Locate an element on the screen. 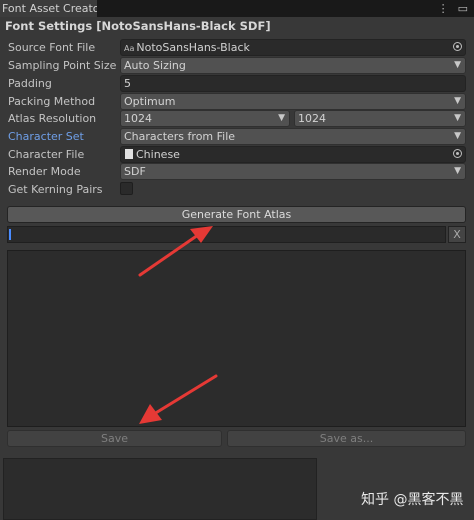 This screenshot has width=474, height=520. section-title: Font Settings [NotoSansHans-Black SDF] is located at coordinates (138, 26).